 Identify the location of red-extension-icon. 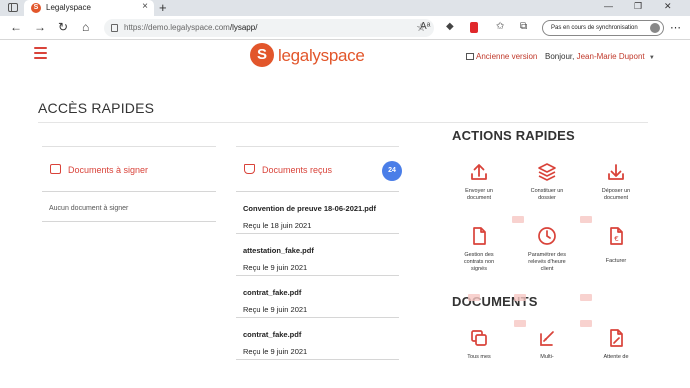
(474, 27).